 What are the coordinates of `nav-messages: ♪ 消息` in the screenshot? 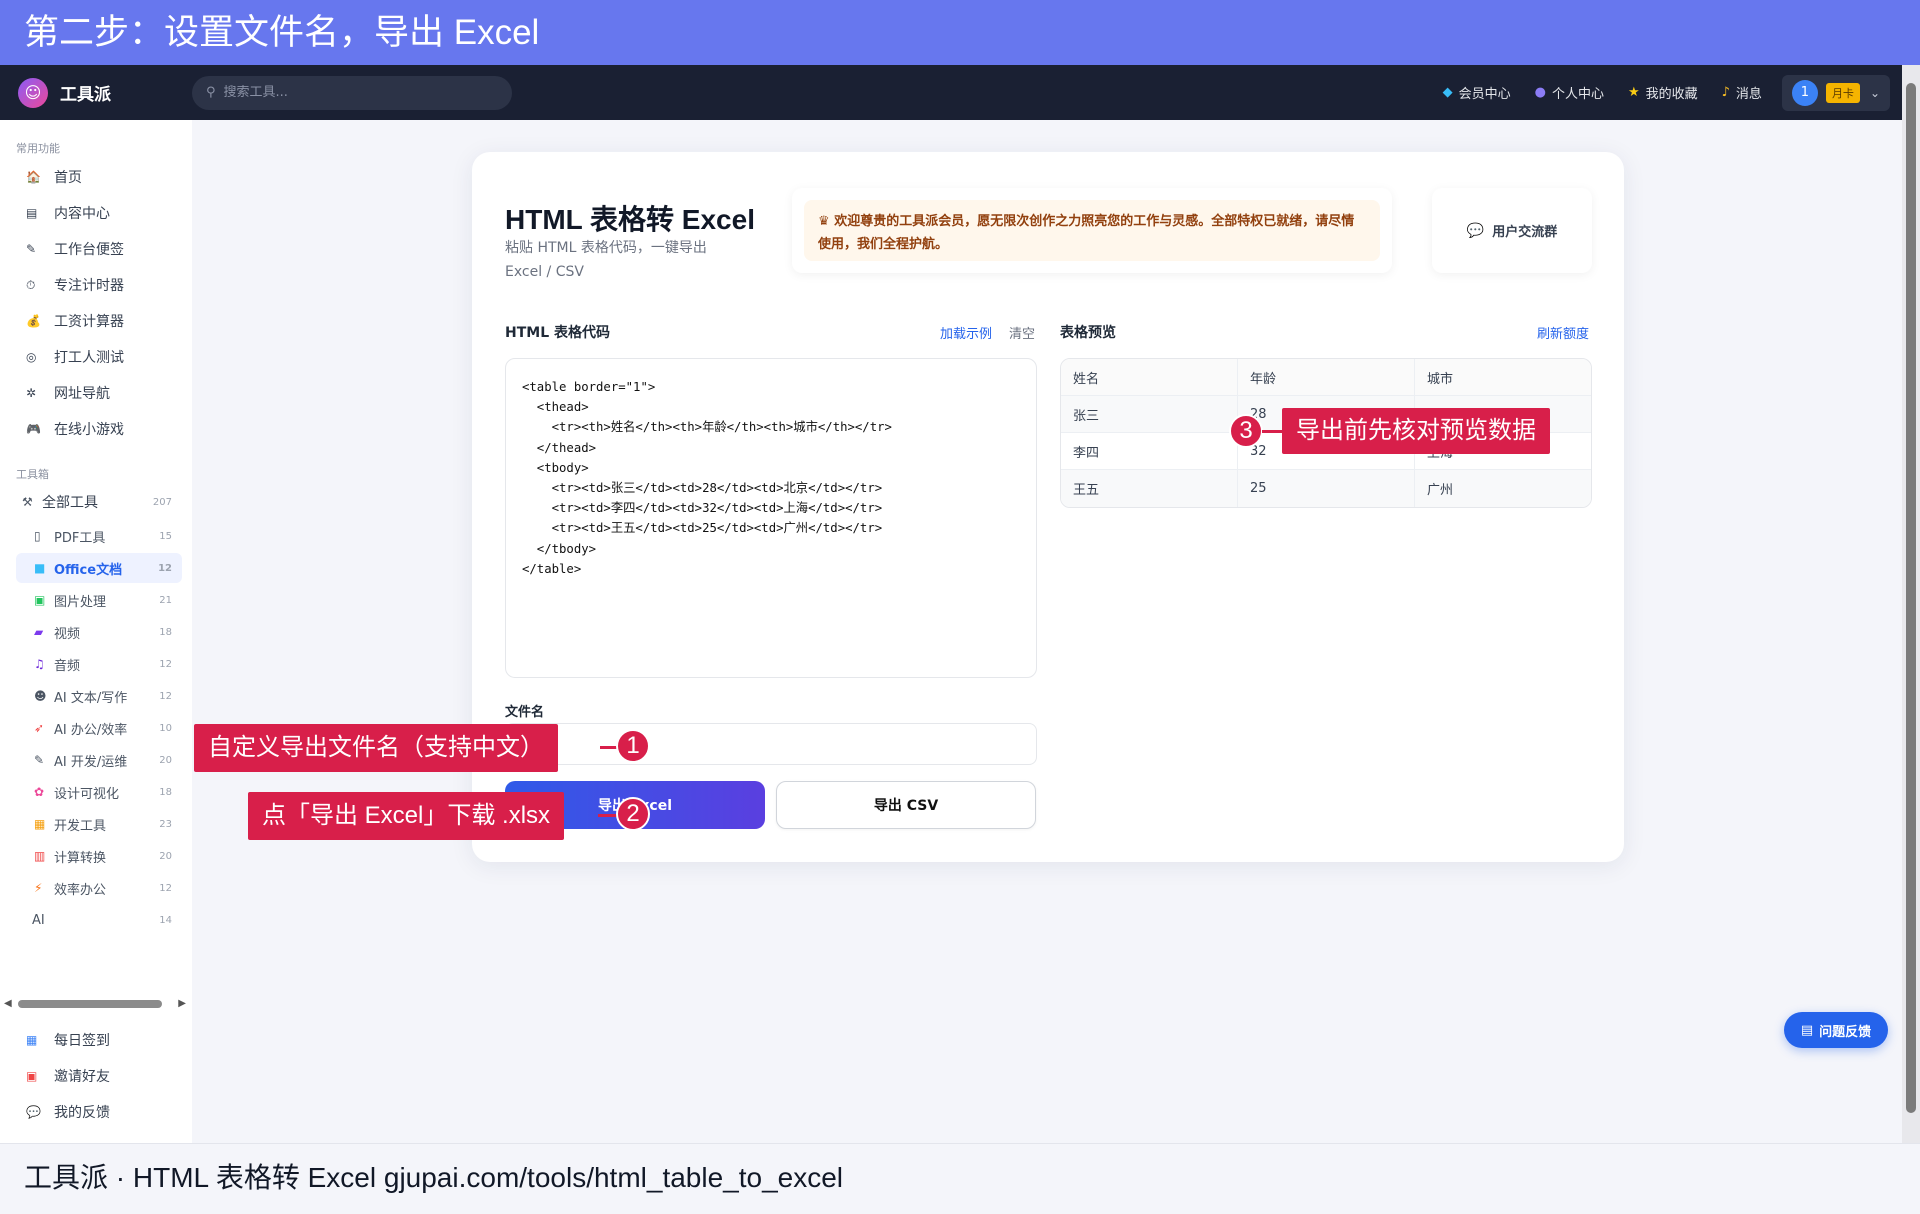 It's located at (1742, 92).